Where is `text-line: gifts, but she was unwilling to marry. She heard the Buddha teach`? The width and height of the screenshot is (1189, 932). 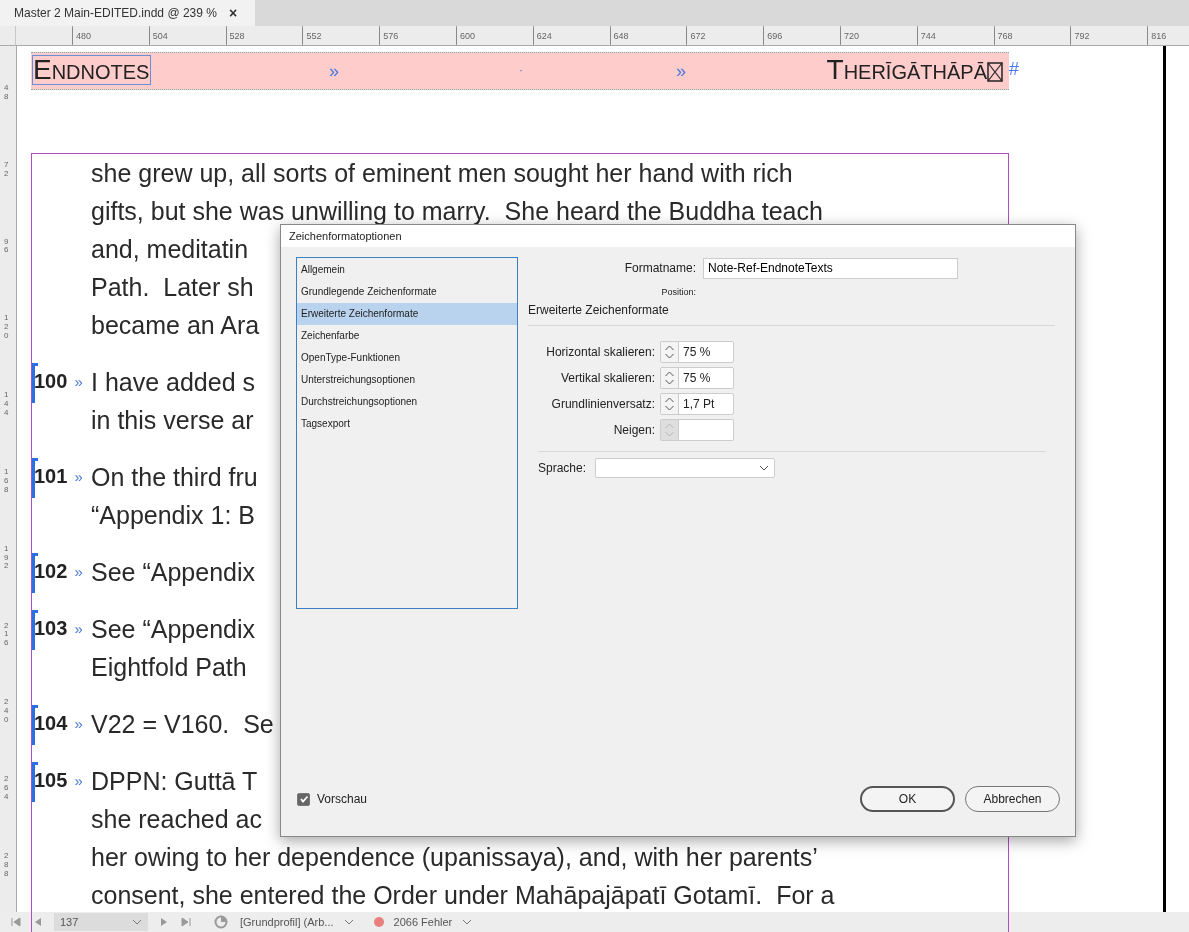 text-line: gifts, but she was unwilling to marry. She heard the Buddha teach is located at coordinates (457, 211).